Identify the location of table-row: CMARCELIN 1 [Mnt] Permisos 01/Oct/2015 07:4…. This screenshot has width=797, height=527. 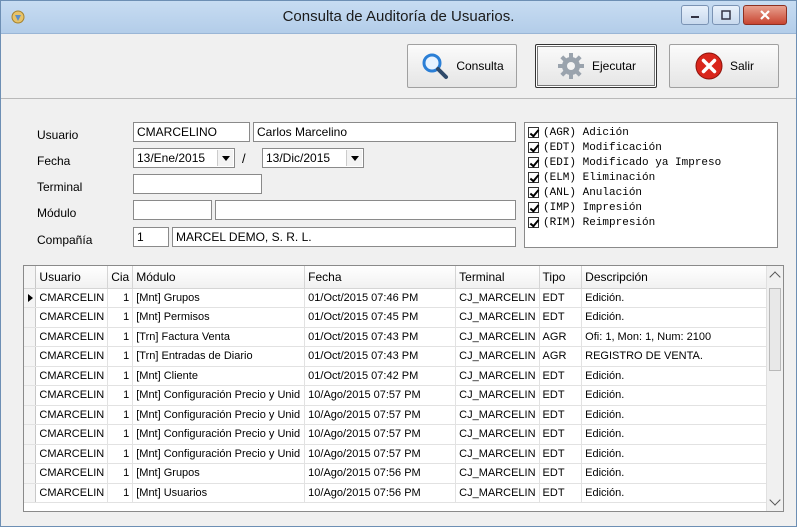
(403, 317).